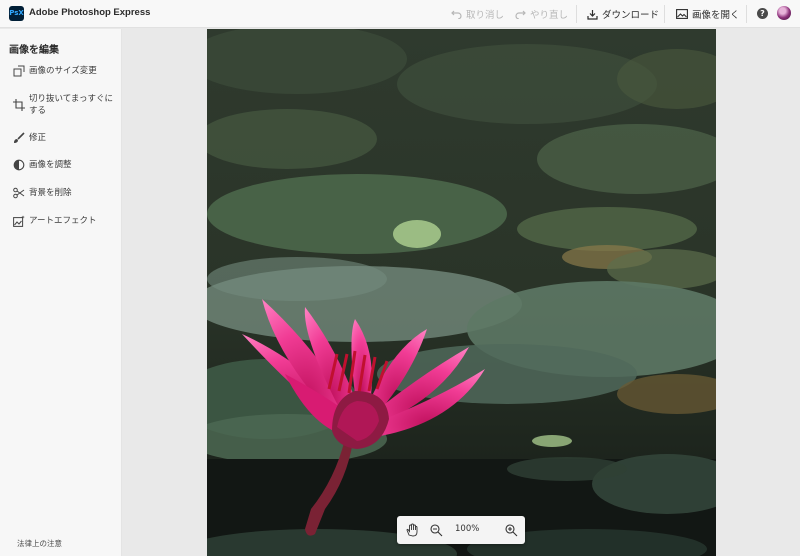 Image resolution: width=800 pixels, height=556 pixels. I want to click on zoom-out-icon, so click(436, 530).